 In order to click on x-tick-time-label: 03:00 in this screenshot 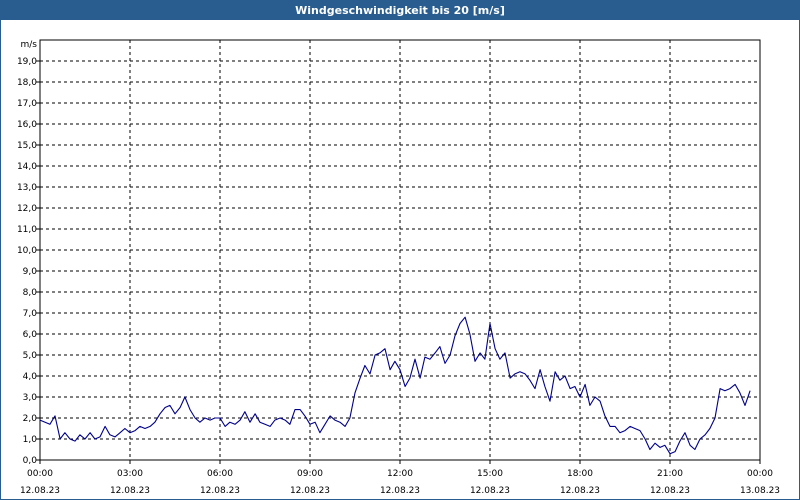, I will do `click(130, 474)`.